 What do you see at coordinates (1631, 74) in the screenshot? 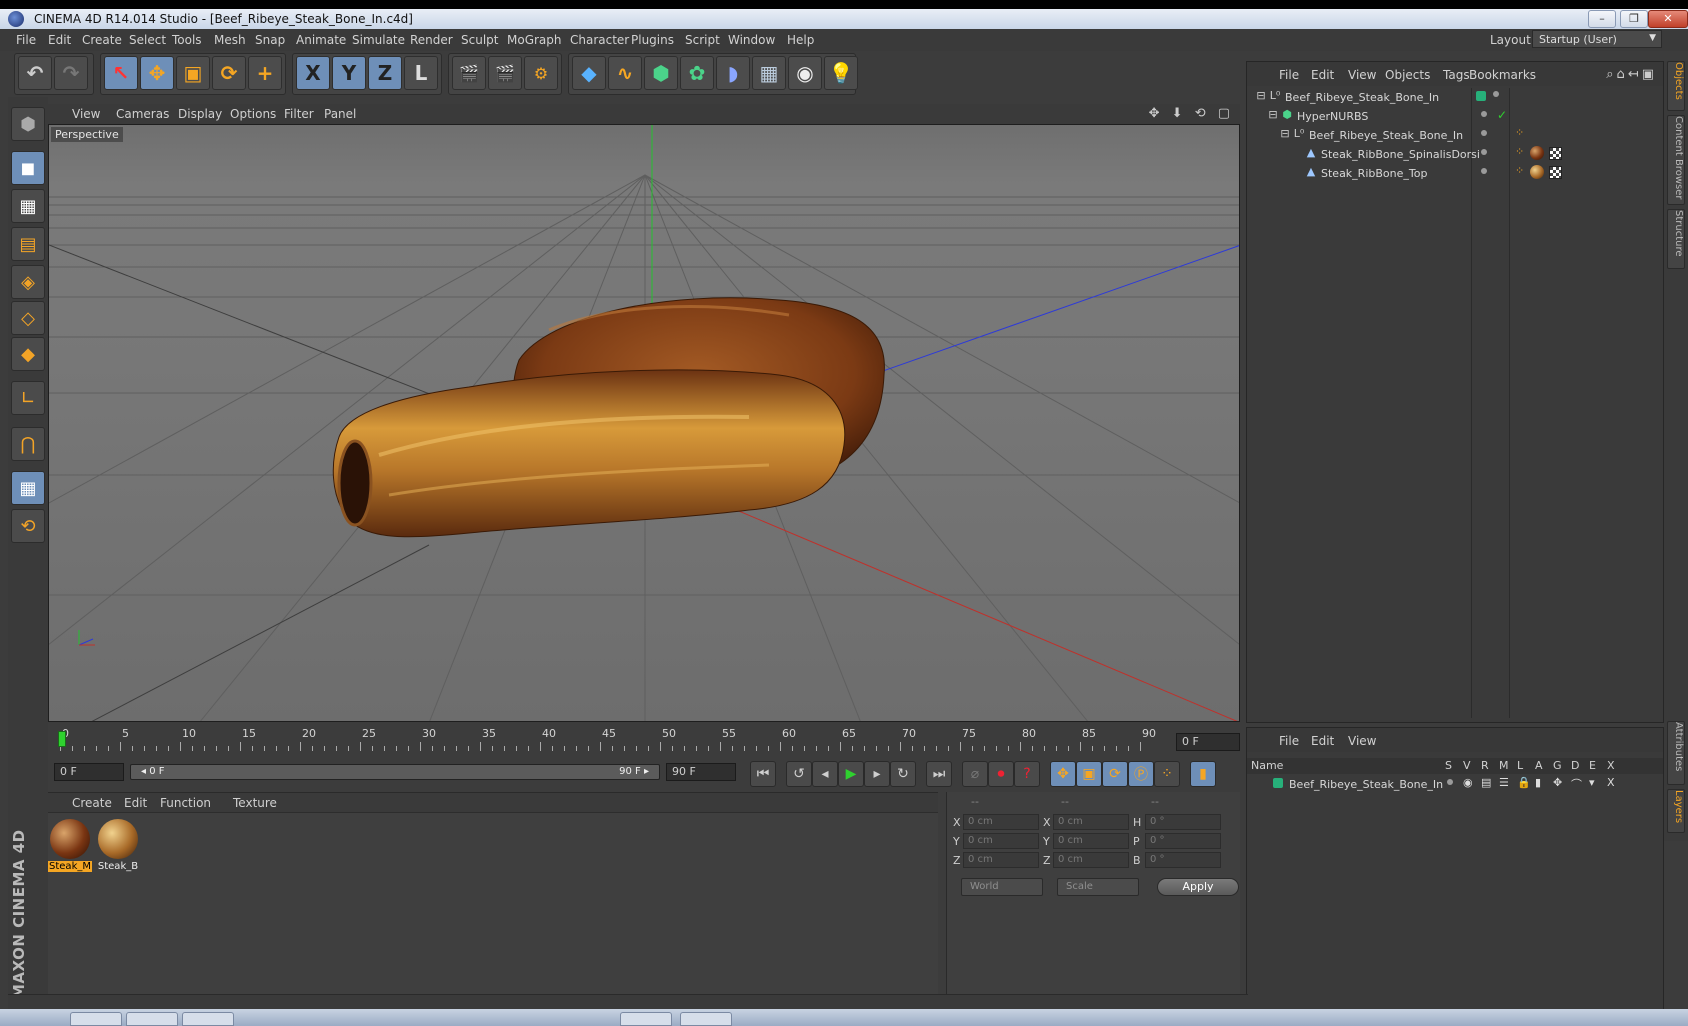
I see `search-home-icons: ⌕⌂↤▣` at bounding box center [1631, 74].